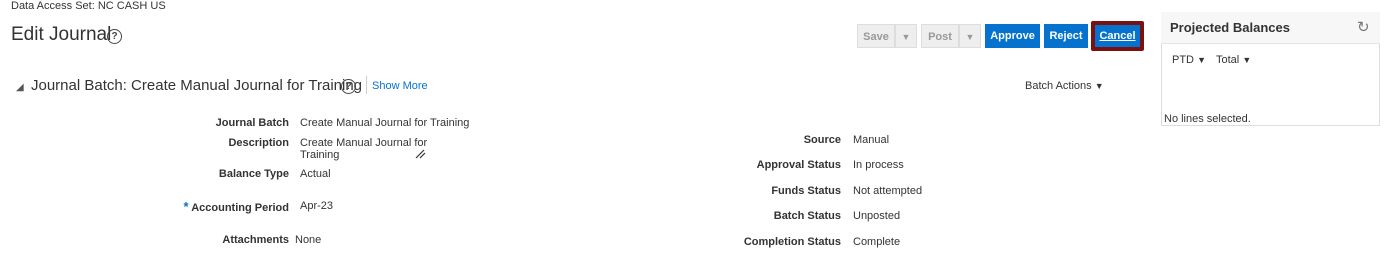 This screenshot has height=264, width=1387. I want to click on page-title: Edit Journal, so click(61, 34).